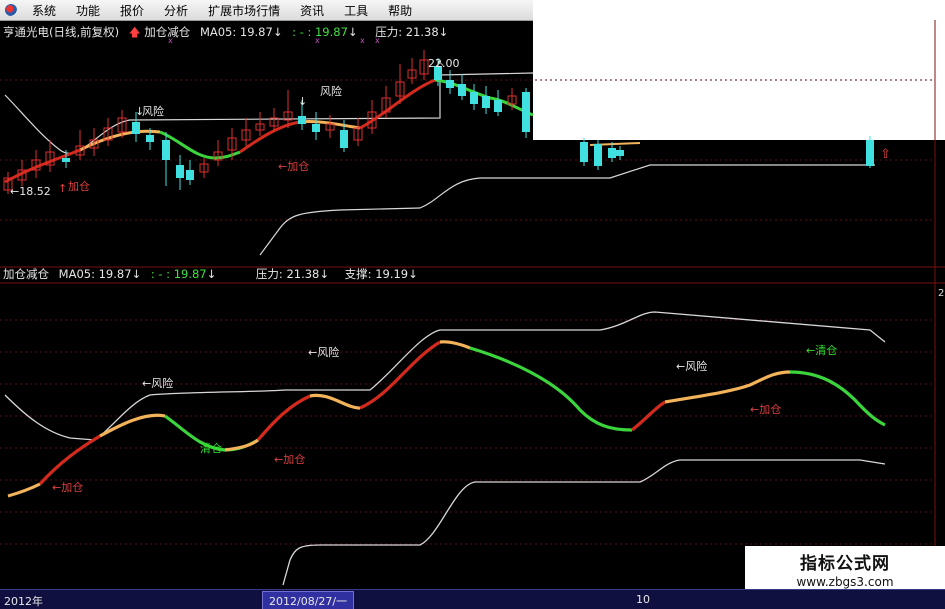 The image size is (945, 609). I want to click on add-arrow-icon: ↑, so click(62, 188).